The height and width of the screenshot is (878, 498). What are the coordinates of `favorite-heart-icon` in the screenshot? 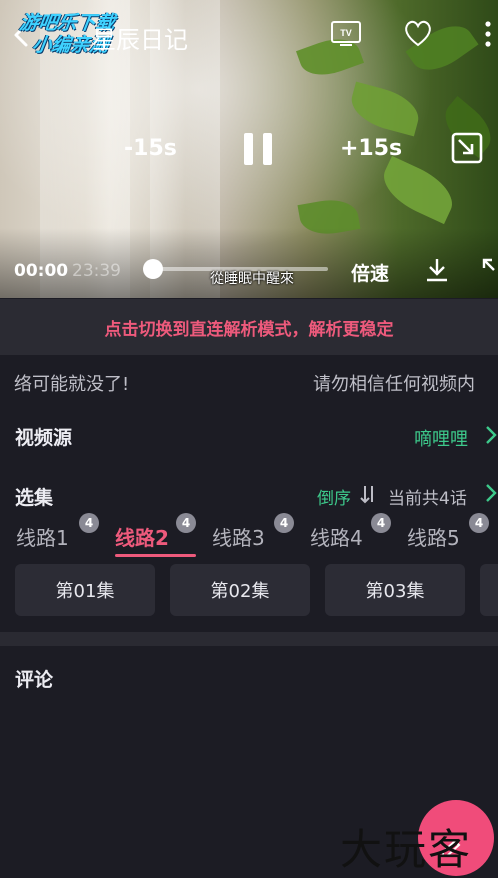 It's located at (418, 33).